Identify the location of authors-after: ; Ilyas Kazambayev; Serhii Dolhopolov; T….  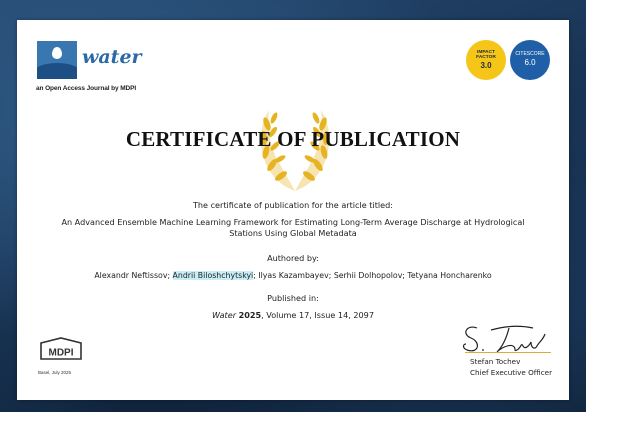
(372, 275).